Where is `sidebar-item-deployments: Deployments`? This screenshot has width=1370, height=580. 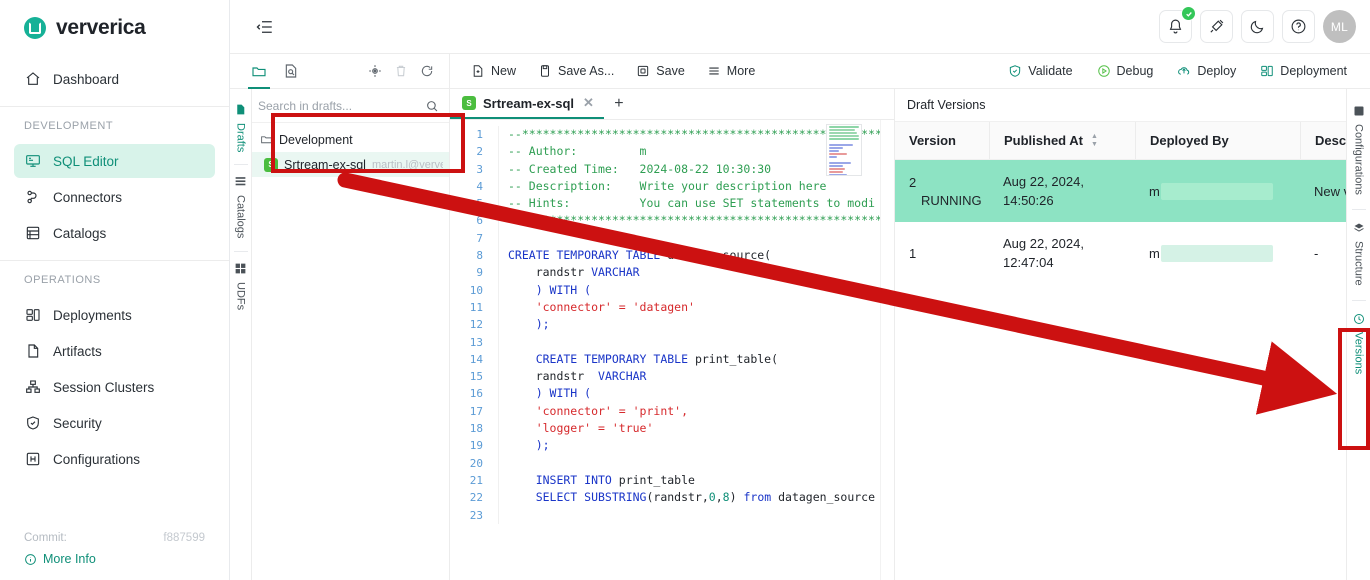
sidebar-item-deployments: Deployments is located at coordinates (114, 315).